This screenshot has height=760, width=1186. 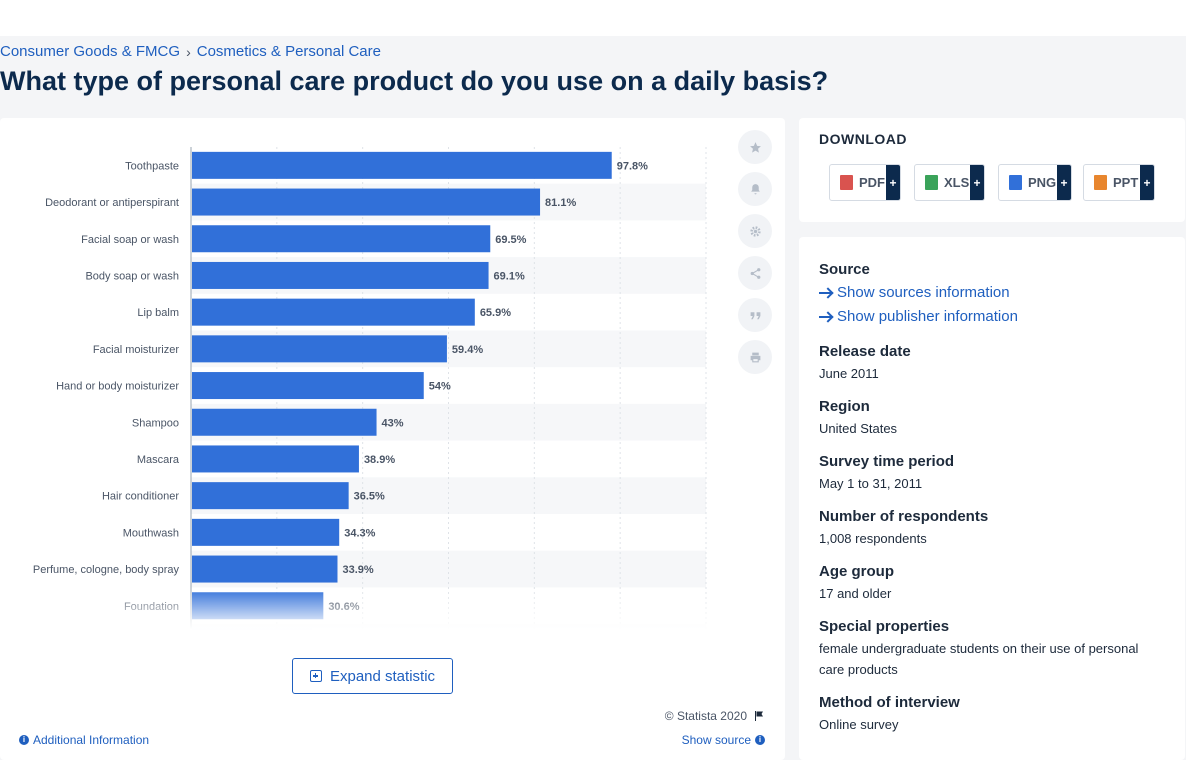 I want to click on category-label: Mascara, so click(x=158, y=460).